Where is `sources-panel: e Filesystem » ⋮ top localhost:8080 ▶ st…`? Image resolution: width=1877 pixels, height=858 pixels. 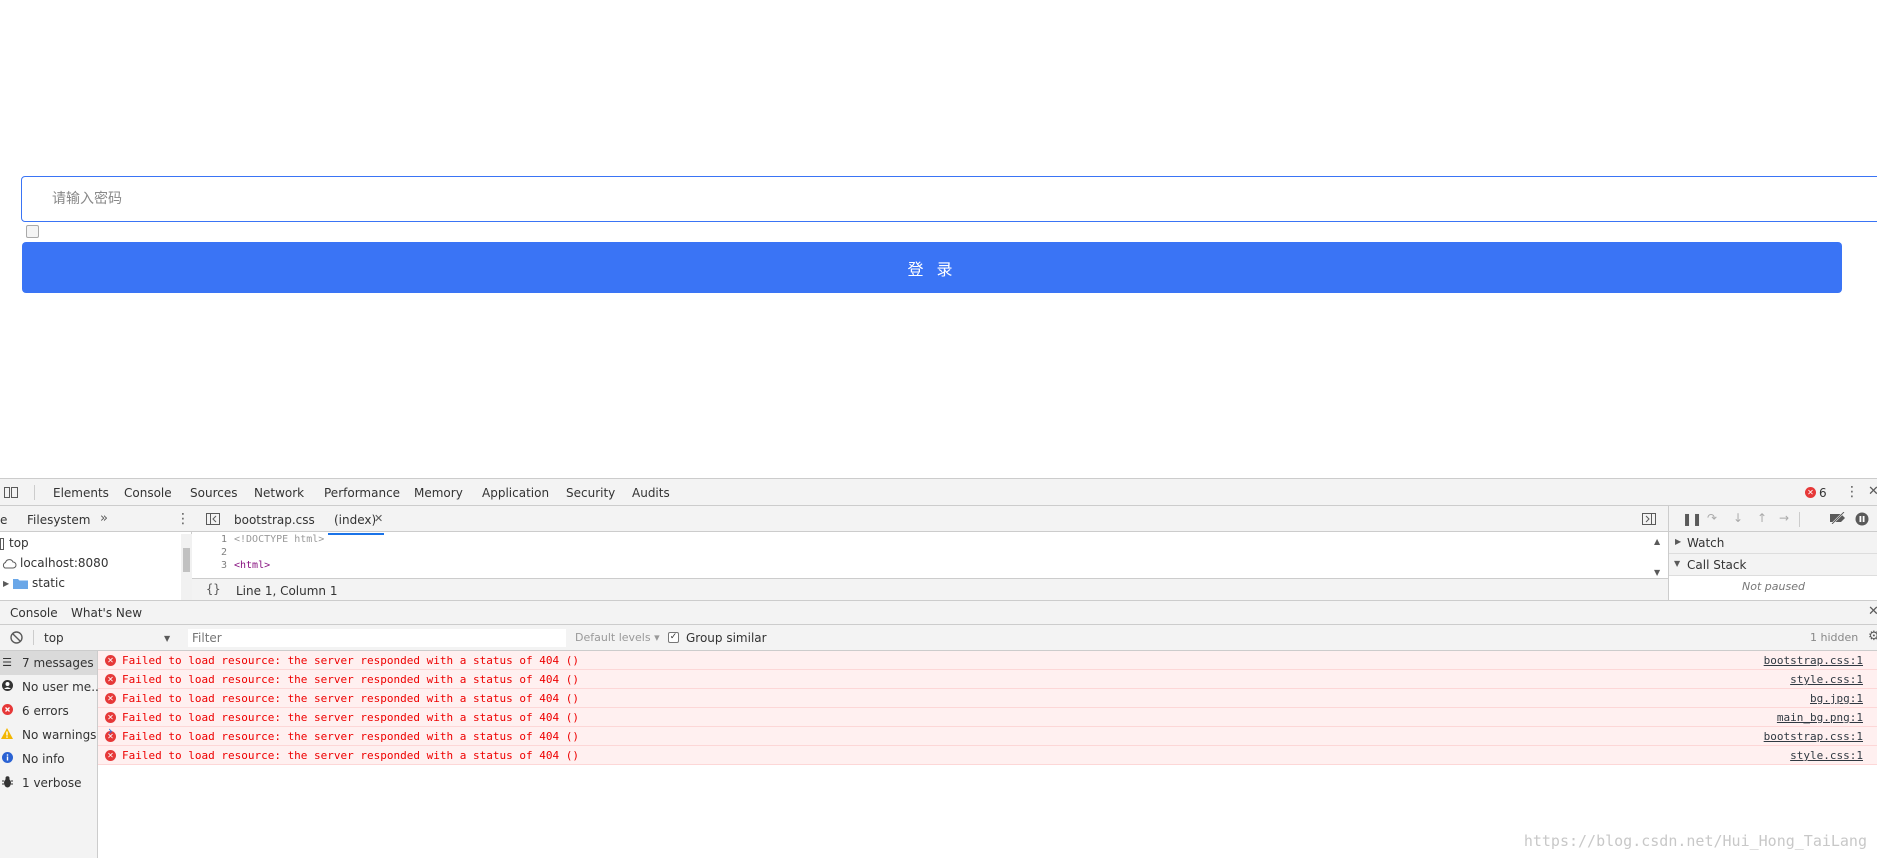
sources-panel: e Filesystem » ⋮ top localhost:8080 ▶ st… is located at coordinates (938, 553).